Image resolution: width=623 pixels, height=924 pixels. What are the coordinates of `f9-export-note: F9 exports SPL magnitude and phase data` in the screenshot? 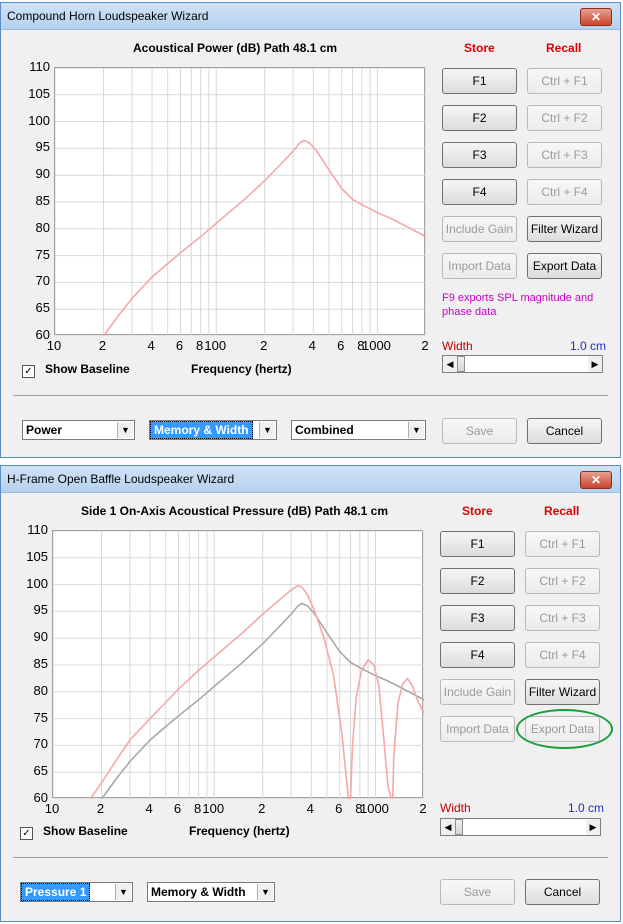 It's located at (518, 305).